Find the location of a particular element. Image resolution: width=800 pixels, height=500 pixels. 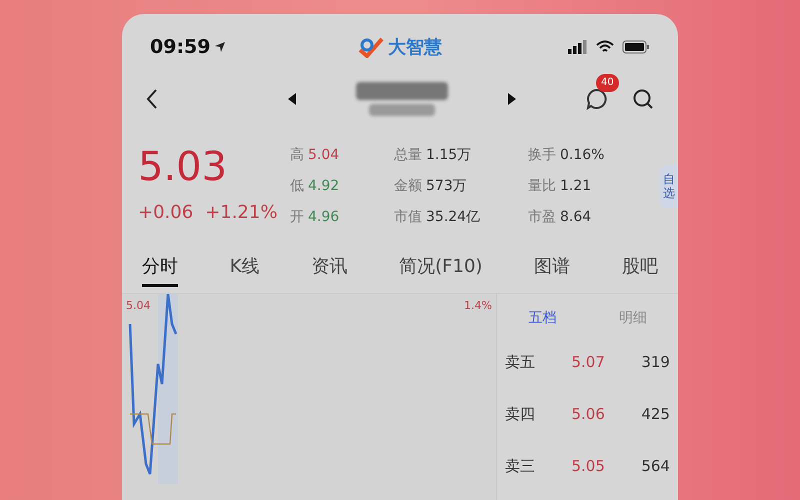

stat-label: 开 is located at coordinates (297, 217).